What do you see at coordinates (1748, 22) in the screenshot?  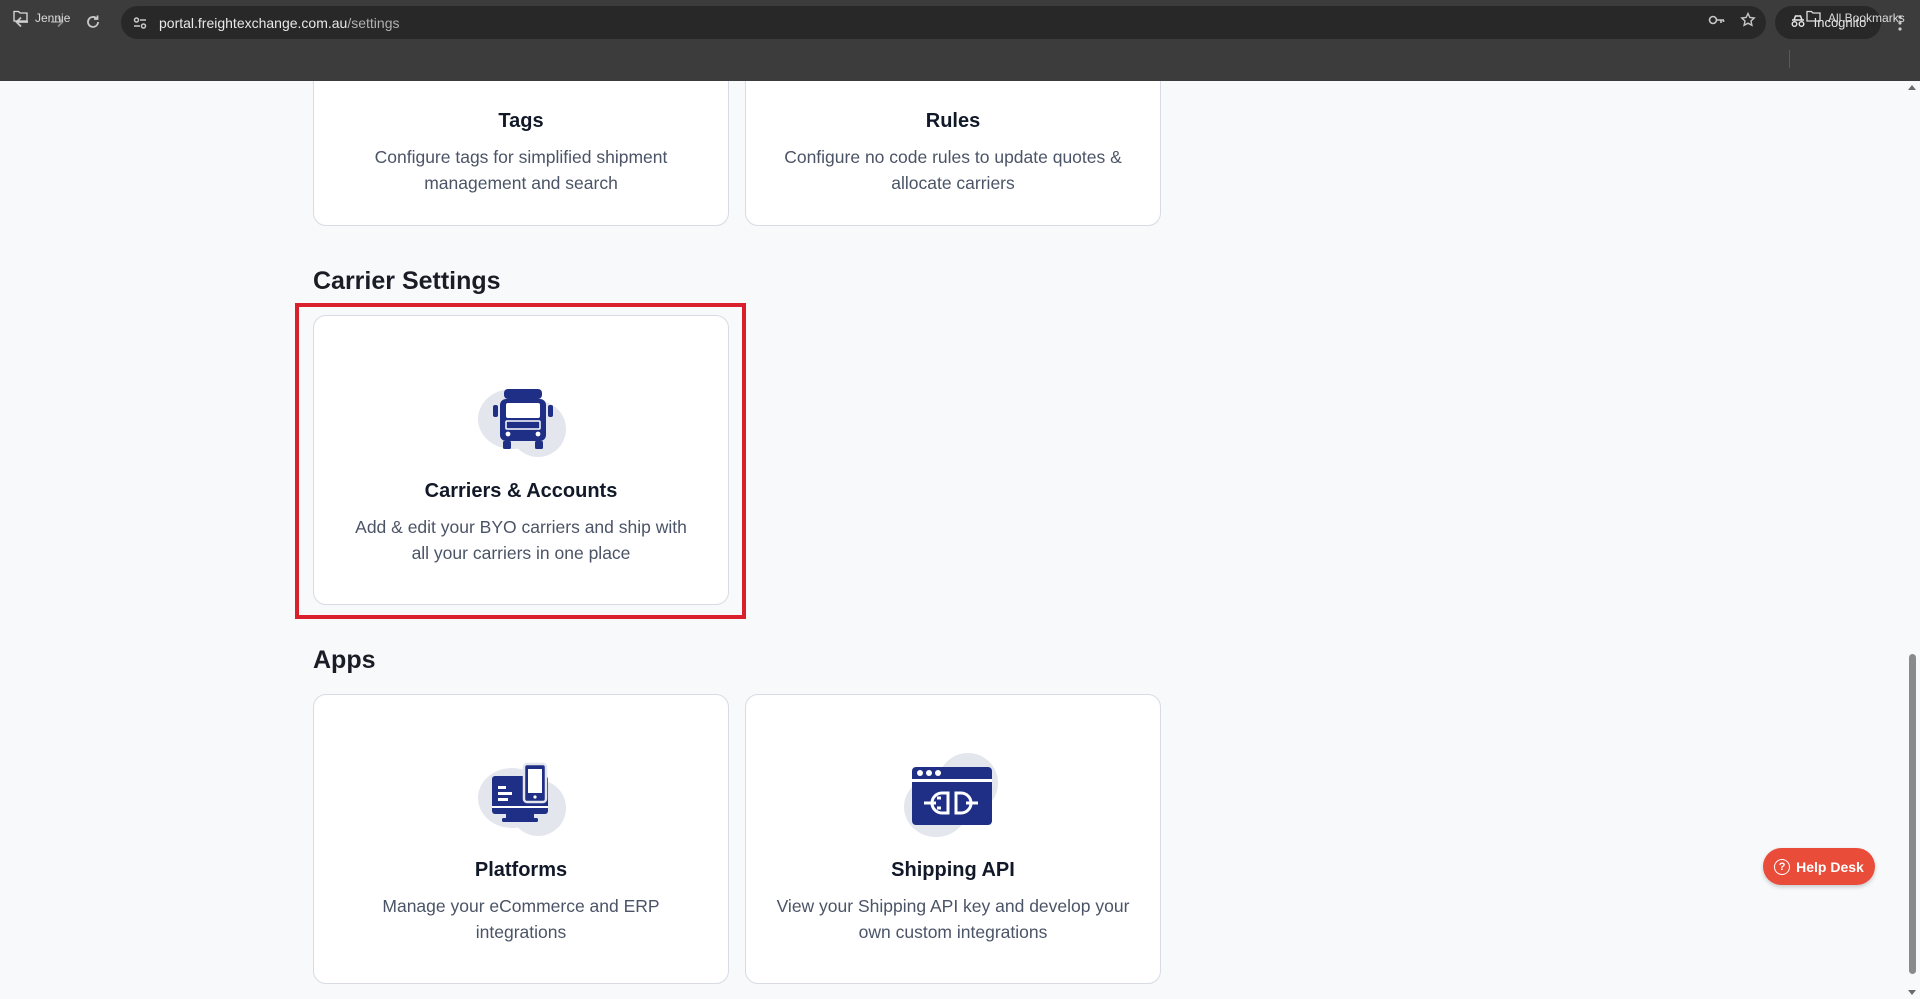 I see `bookmark-star-icon` at bounding box center [1748, 22].